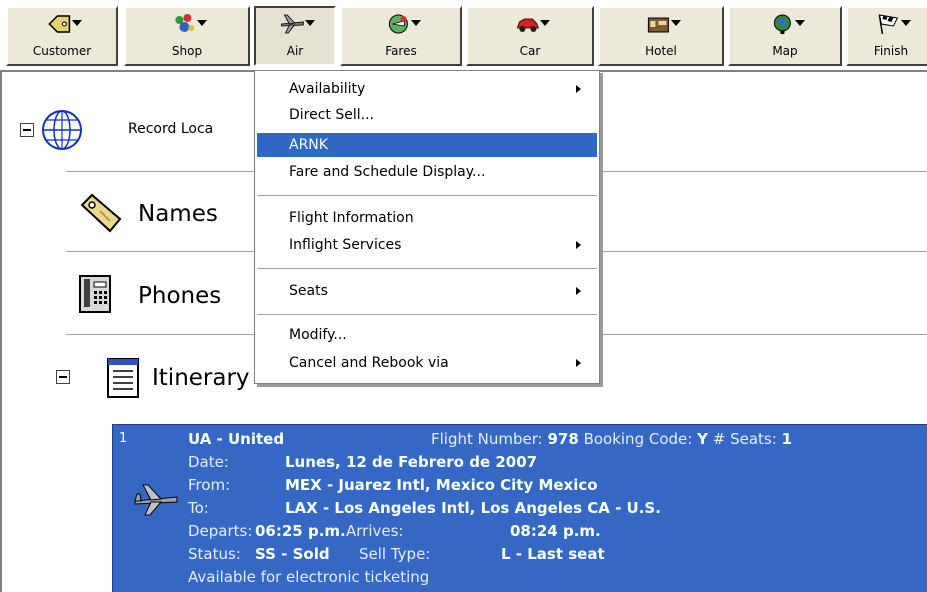 This screenshot has width=927, height=592. I want to click on globe-grid-icon, so click(62, 130).